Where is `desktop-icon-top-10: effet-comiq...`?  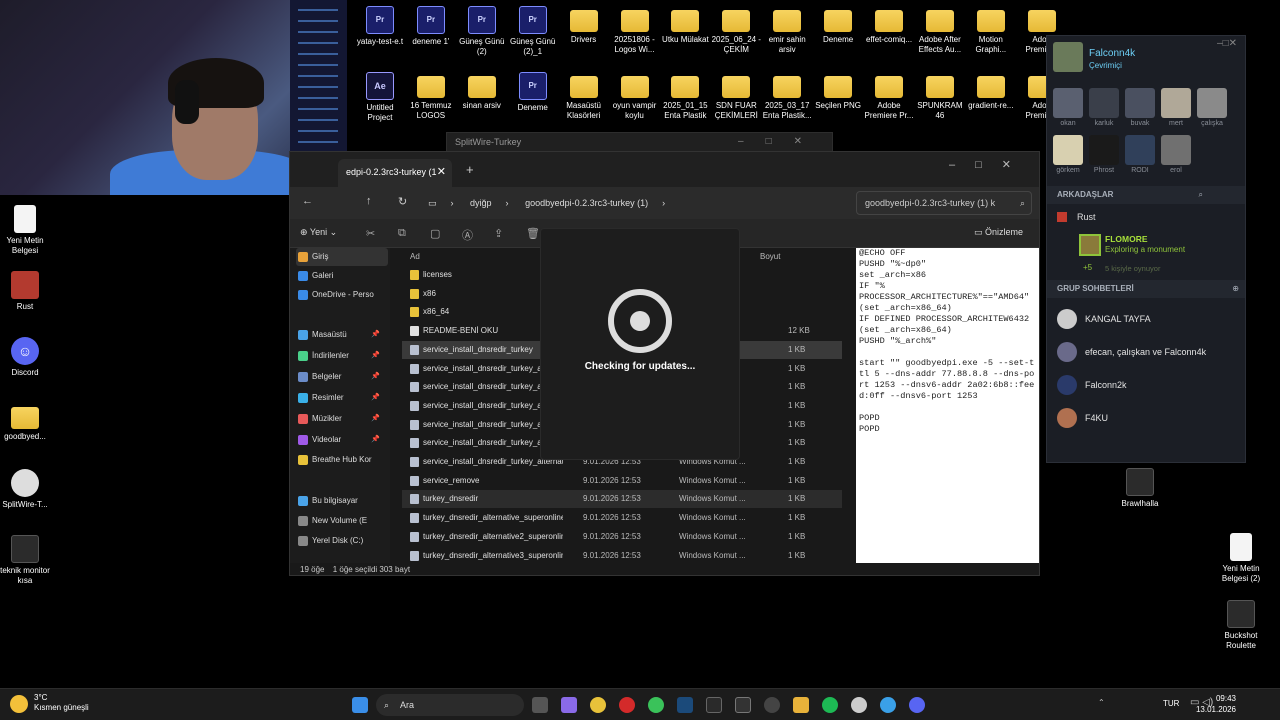
desktop-icon-top-10: effet-comiq... is located at coordinates (889, 25).